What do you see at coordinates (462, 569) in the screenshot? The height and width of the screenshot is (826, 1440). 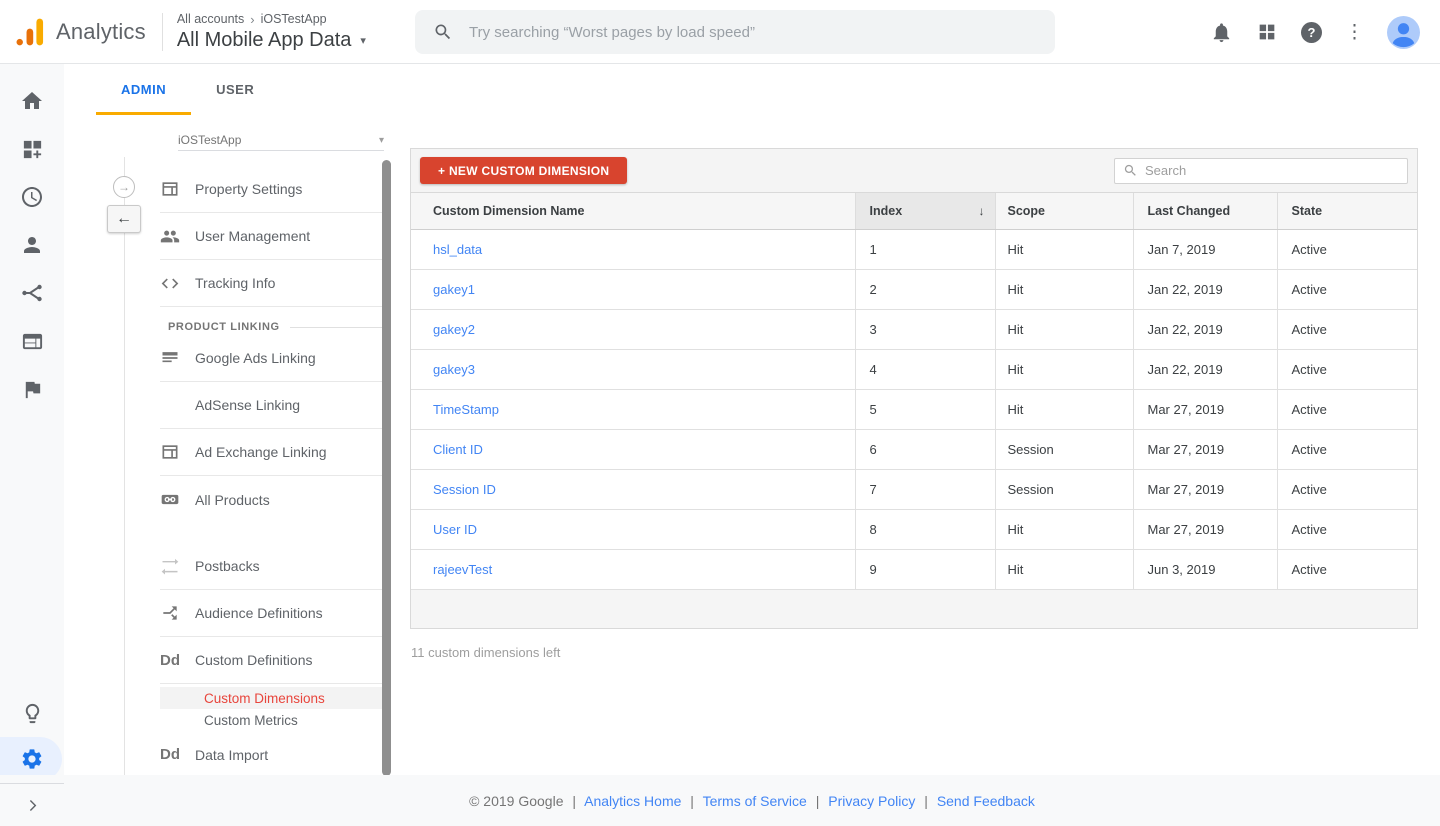 I see `dimension-link: rajeevTest` at bounding box center [462, 569].